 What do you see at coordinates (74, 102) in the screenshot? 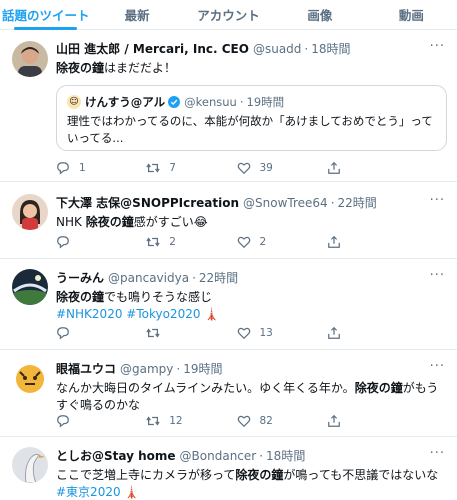
I see `quote-avatar: ☺` at bounding box center [74, 102].